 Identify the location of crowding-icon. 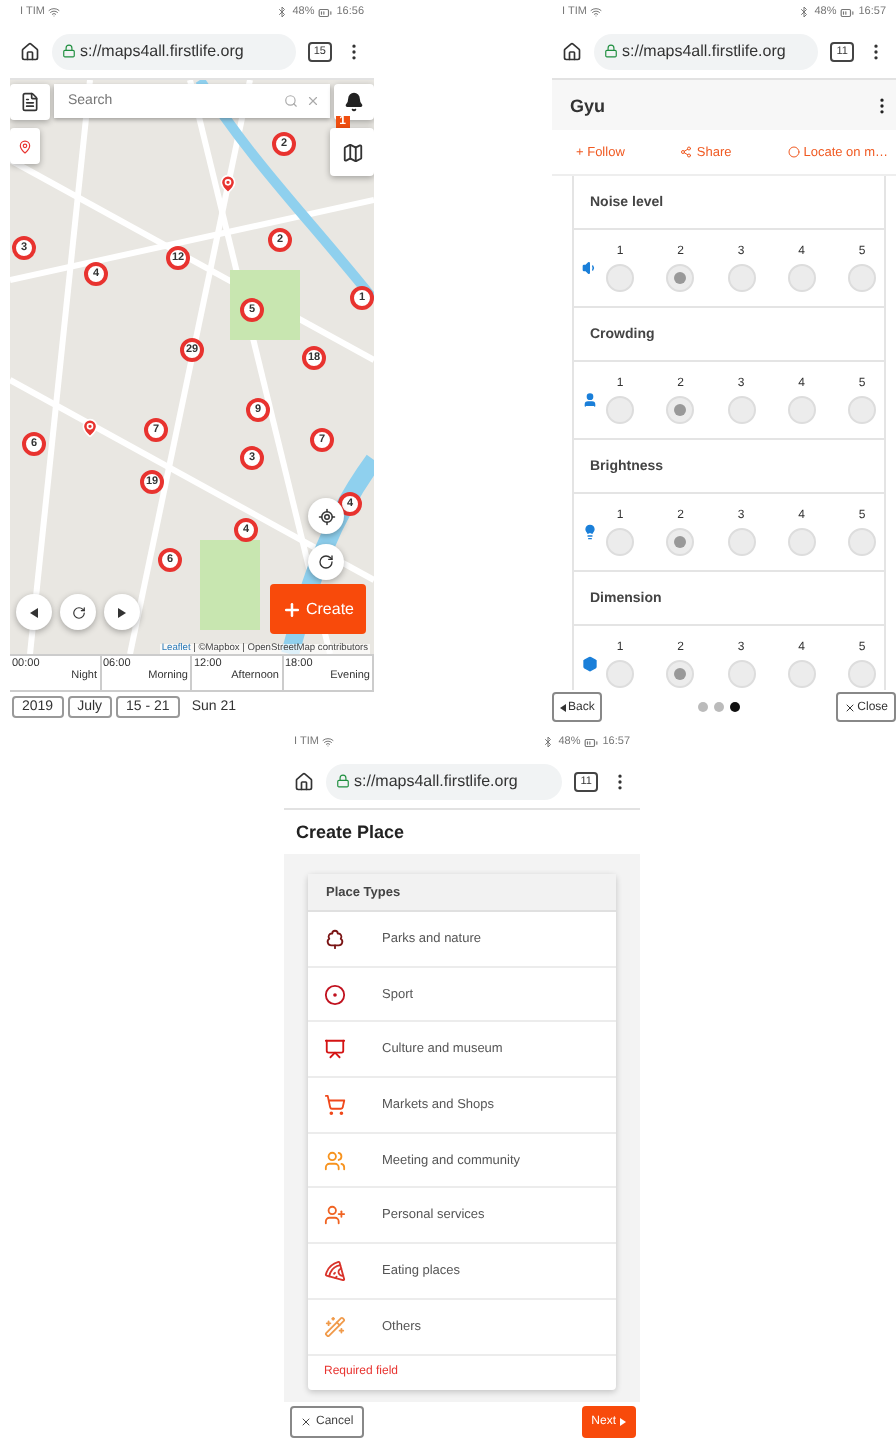
(590, 400).